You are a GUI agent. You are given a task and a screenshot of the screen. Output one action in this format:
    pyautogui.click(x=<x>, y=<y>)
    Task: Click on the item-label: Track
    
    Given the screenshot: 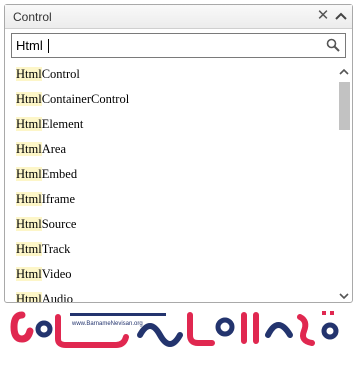 What is the action you would take?
    pyautogui.click(x=56, y=249)
    